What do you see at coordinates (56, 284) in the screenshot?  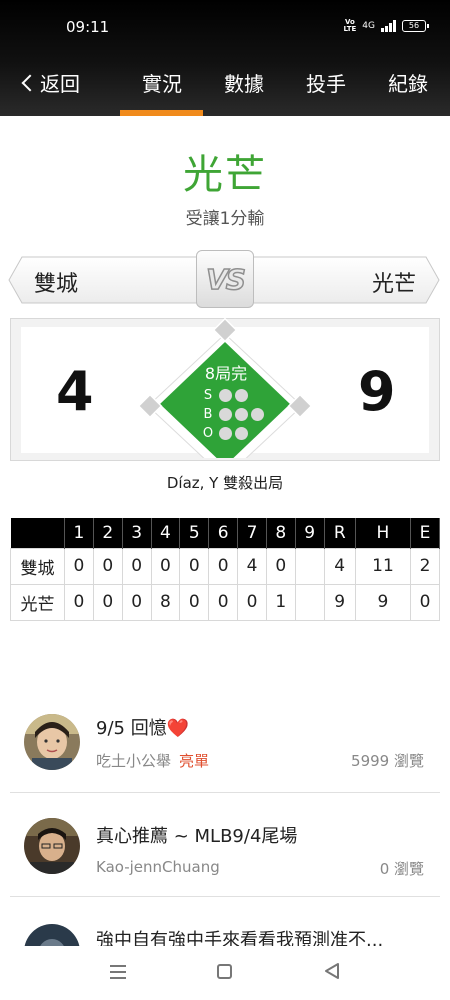 I see `away-team-name: 雙城` at bounding box center [56, 284].